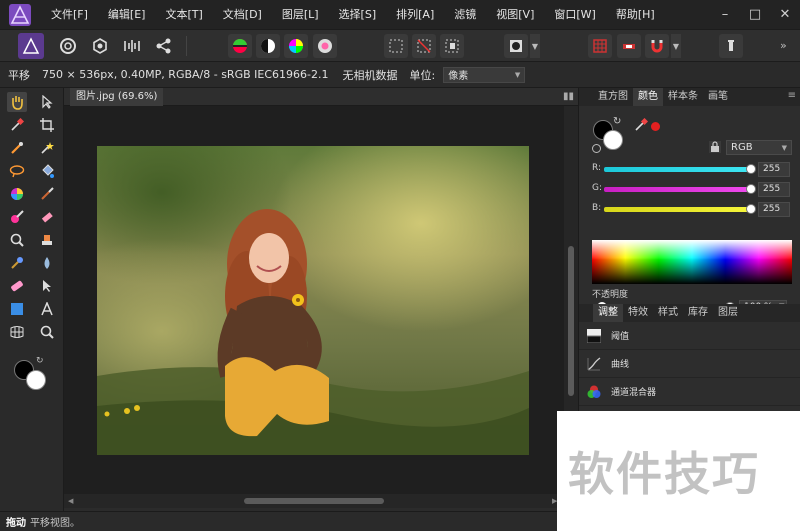 This screenshot has height=531, width=800. What do you see at coordinates (47, 309) in the screenshot?
I see `text-tool-icon` at bounding box center [47, 309].